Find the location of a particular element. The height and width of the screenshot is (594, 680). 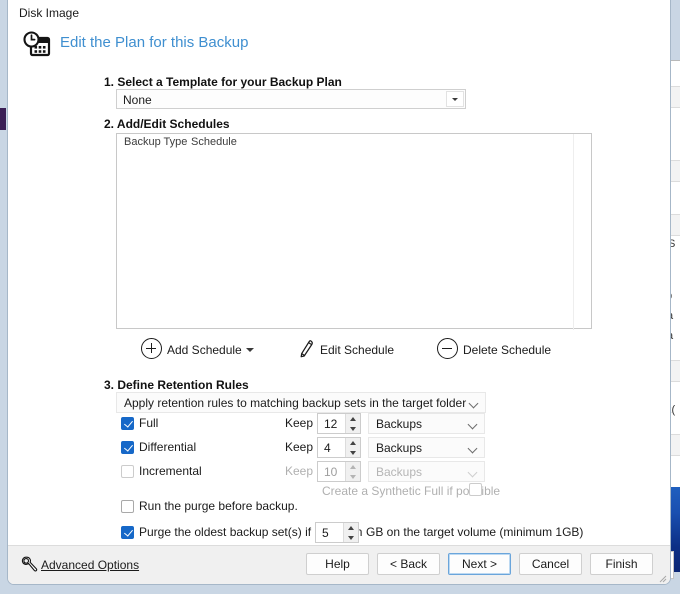

window-title: Disk Image is located at coordinates (49, 13).